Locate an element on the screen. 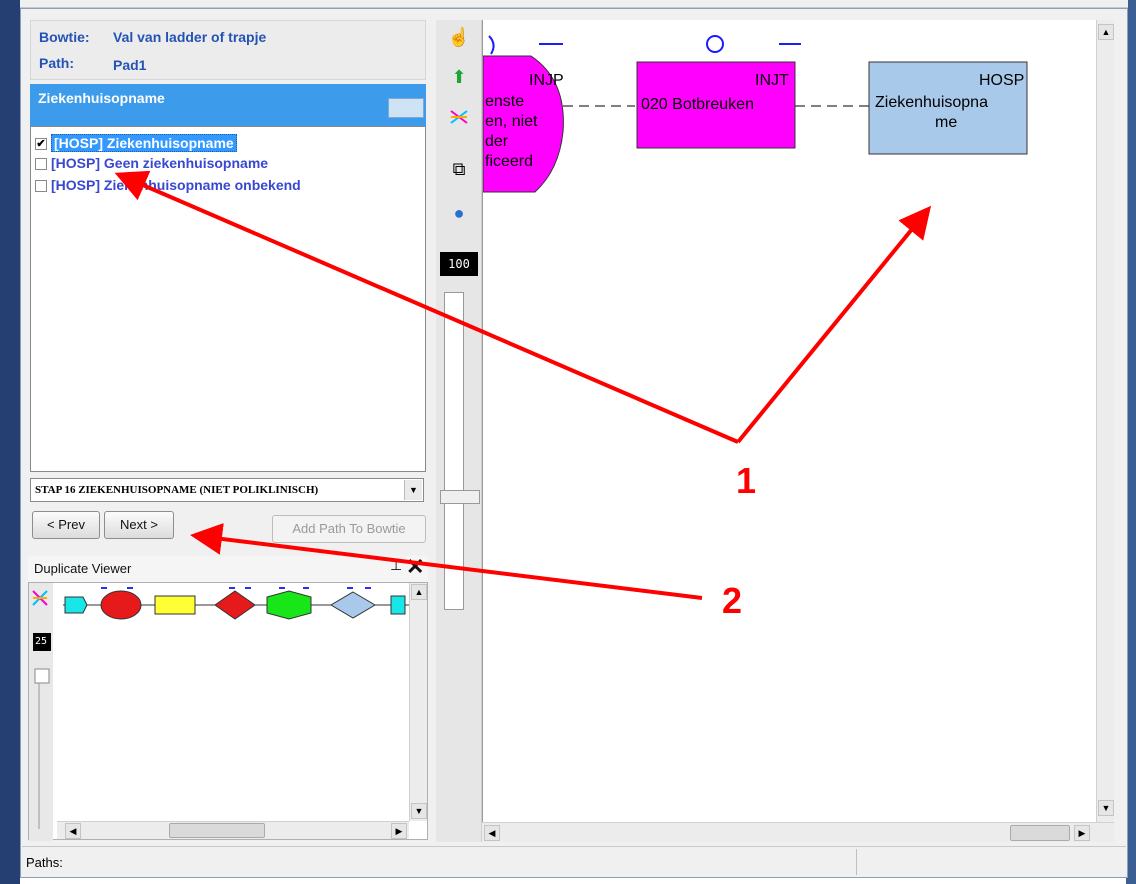 Image resolution: width=1136 pixels, height=884 pixels. annotation-arrow-1b is located at coordinates (834, 324).